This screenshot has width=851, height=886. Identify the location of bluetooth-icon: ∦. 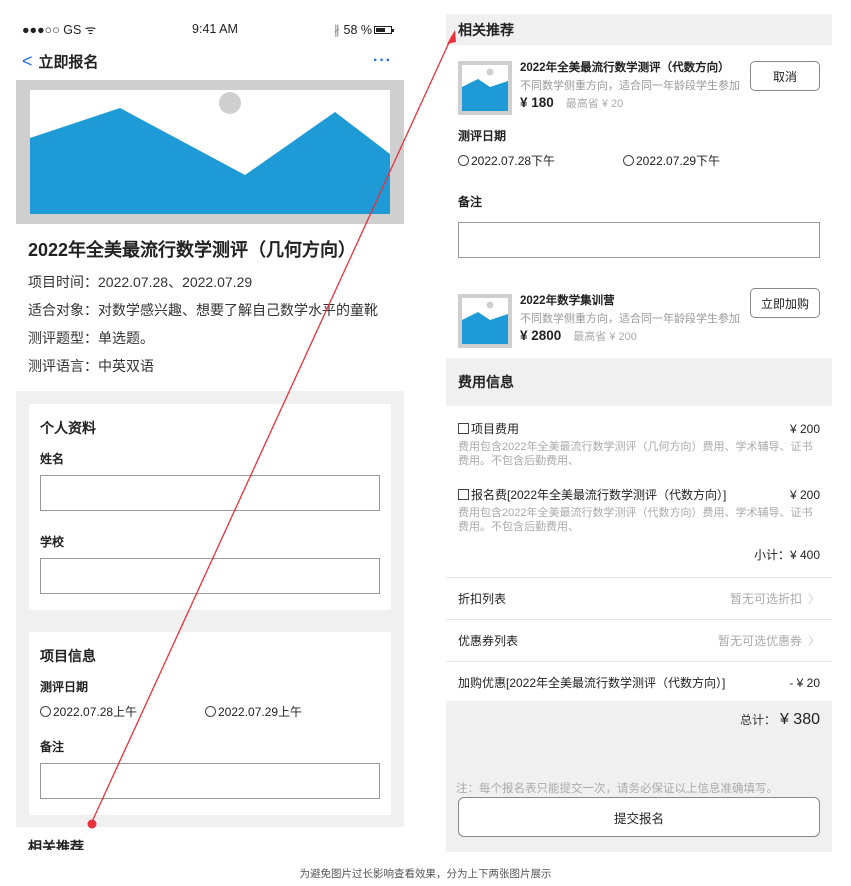
(337, 29).